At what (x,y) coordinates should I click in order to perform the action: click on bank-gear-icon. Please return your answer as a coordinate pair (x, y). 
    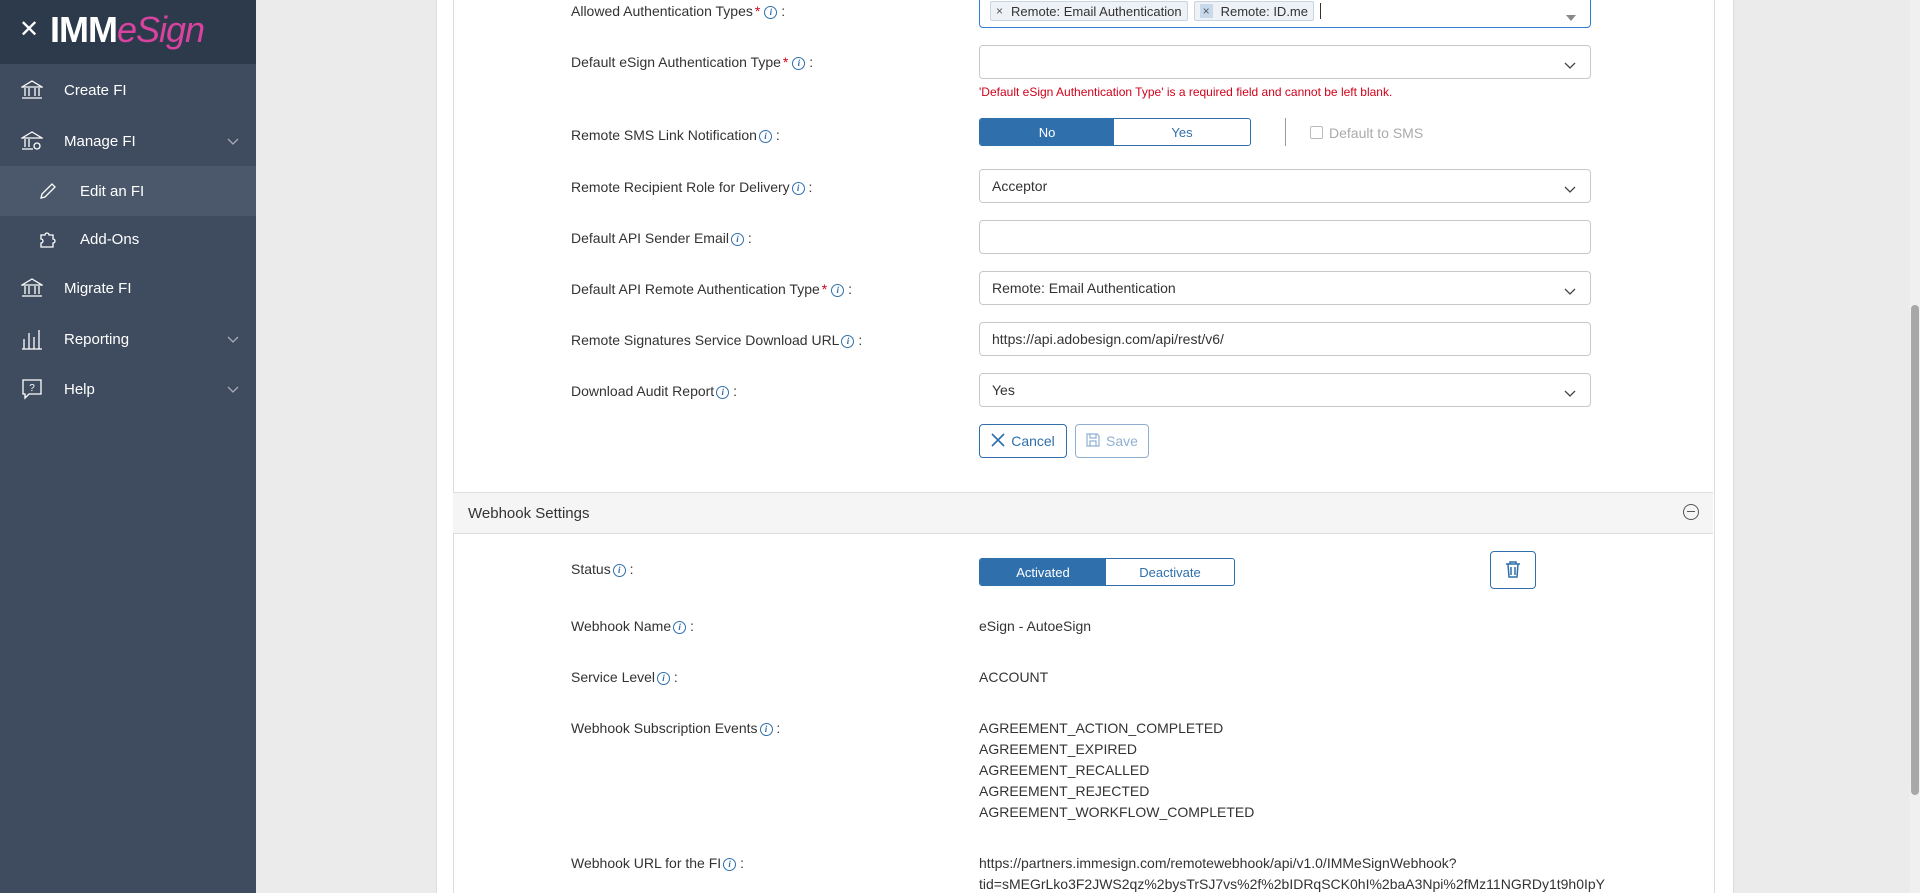
    Looking at the image, I should click on (32, 141).